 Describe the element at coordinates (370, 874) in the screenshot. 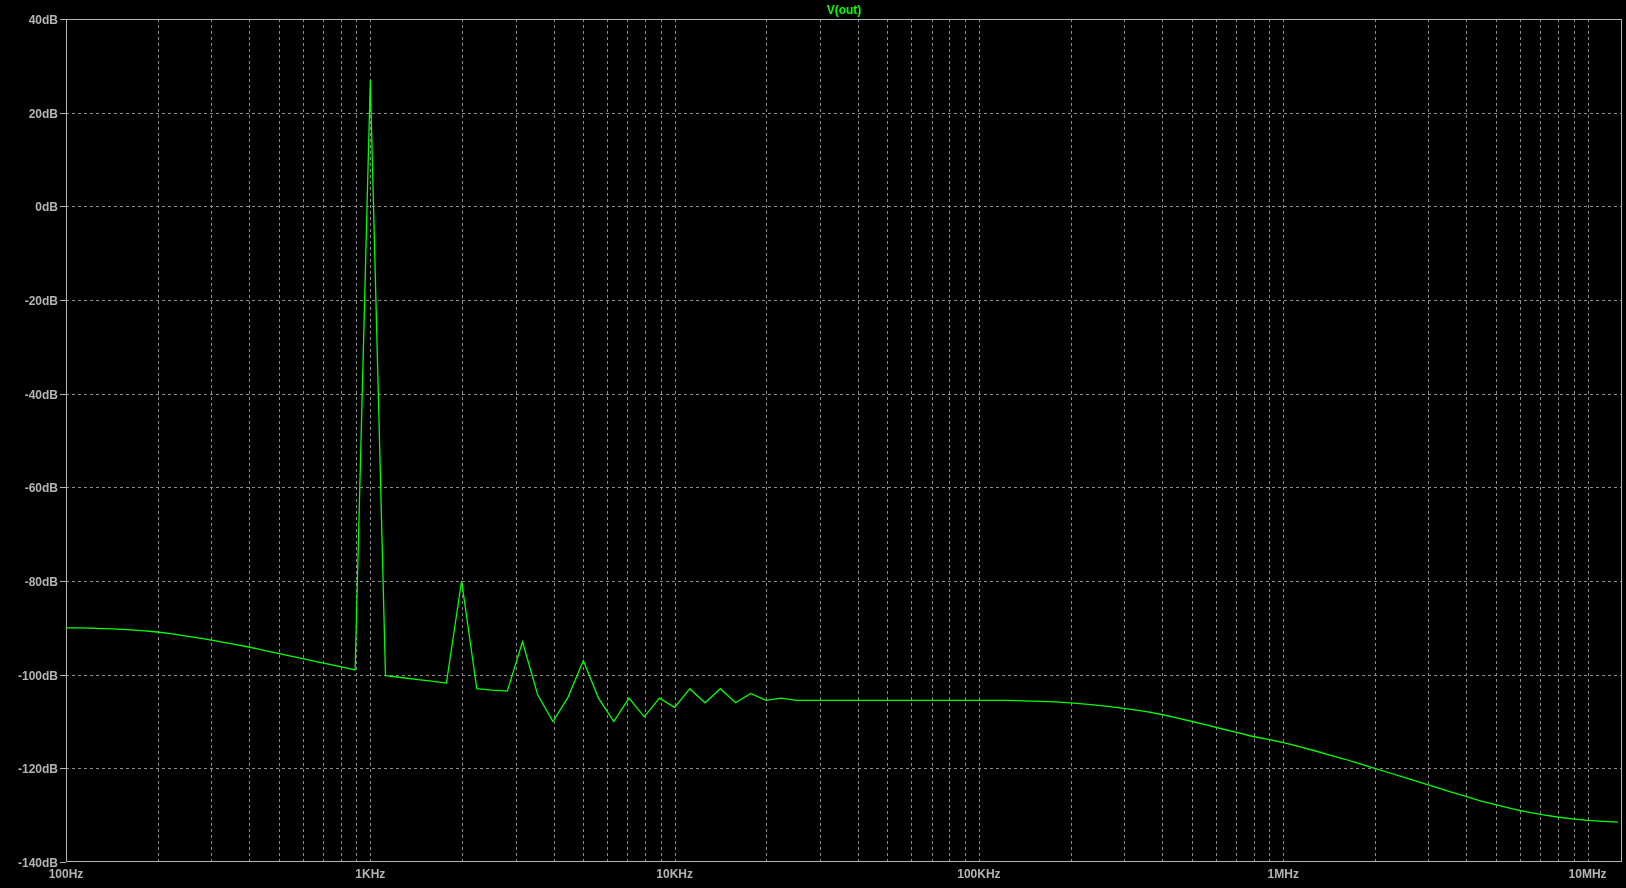

I see `x-axis-label: 1KHz` at that location.